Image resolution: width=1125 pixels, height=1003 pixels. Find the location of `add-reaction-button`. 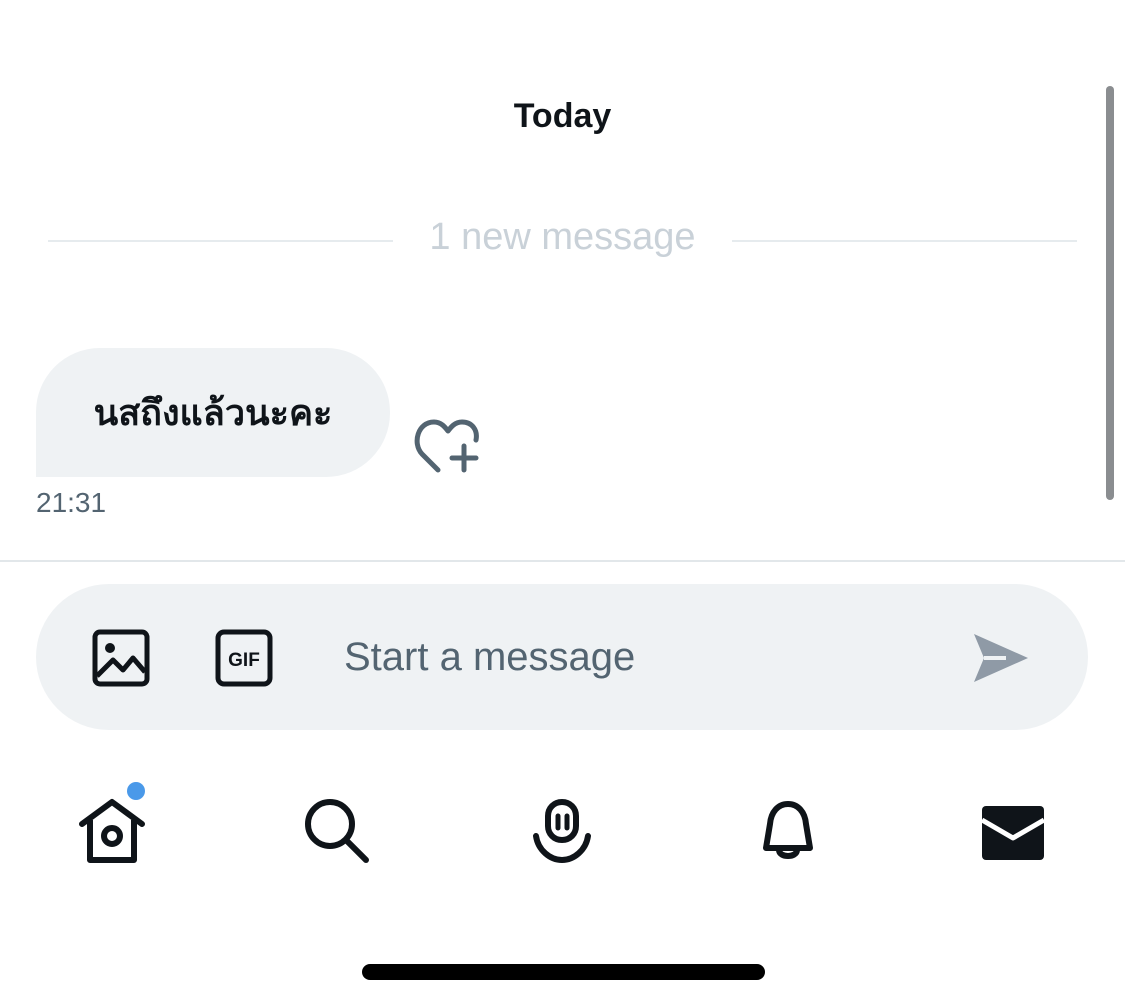

add-reaction-button is located at coordinates (450, 442).